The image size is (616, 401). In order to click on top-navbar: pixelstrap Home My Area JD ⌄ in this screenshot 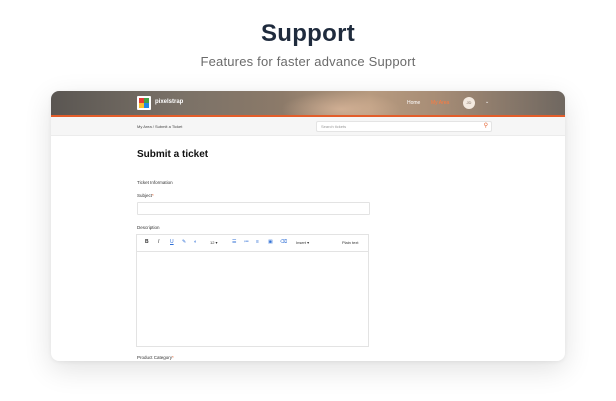, I will do `click(308, 104)`.